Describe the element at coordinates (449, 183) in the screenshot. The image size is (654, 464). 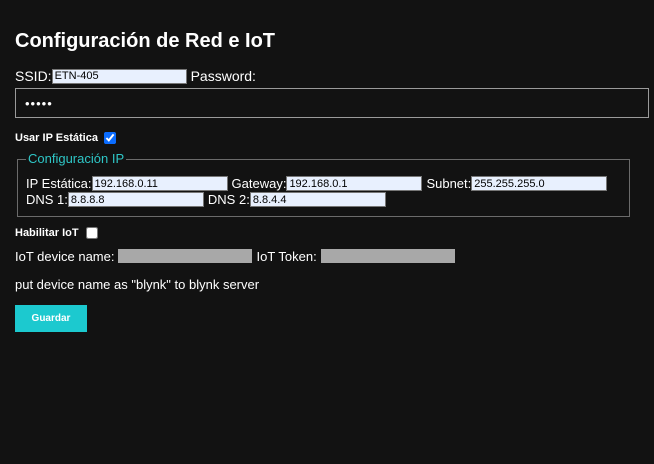
I see `subnet-label: Subnet:` at that location.